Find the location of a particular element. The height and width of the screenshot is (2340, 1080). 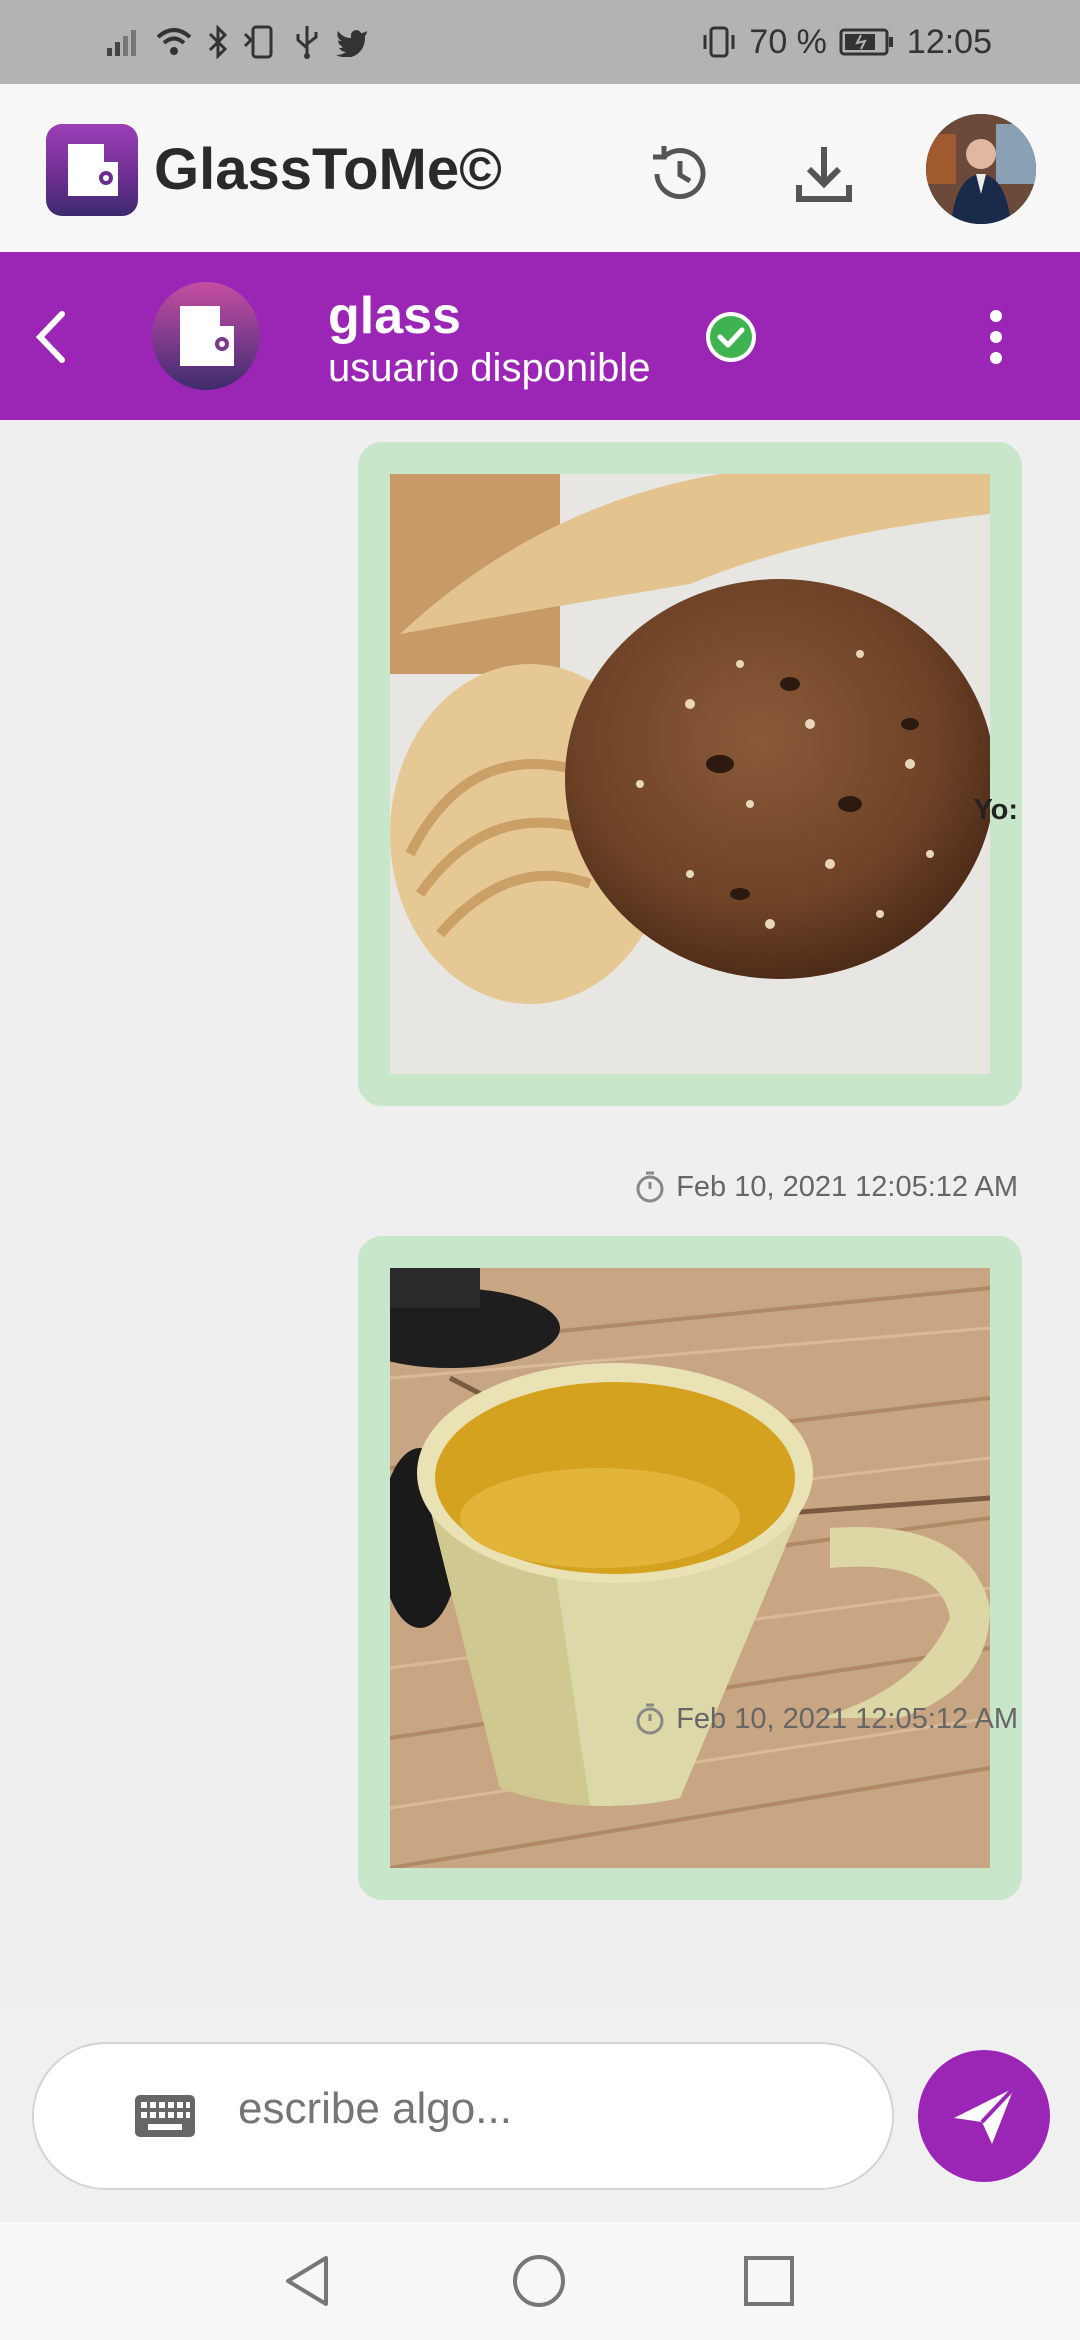

app-title: GlassToMe© is located at coordinates (328, 169).